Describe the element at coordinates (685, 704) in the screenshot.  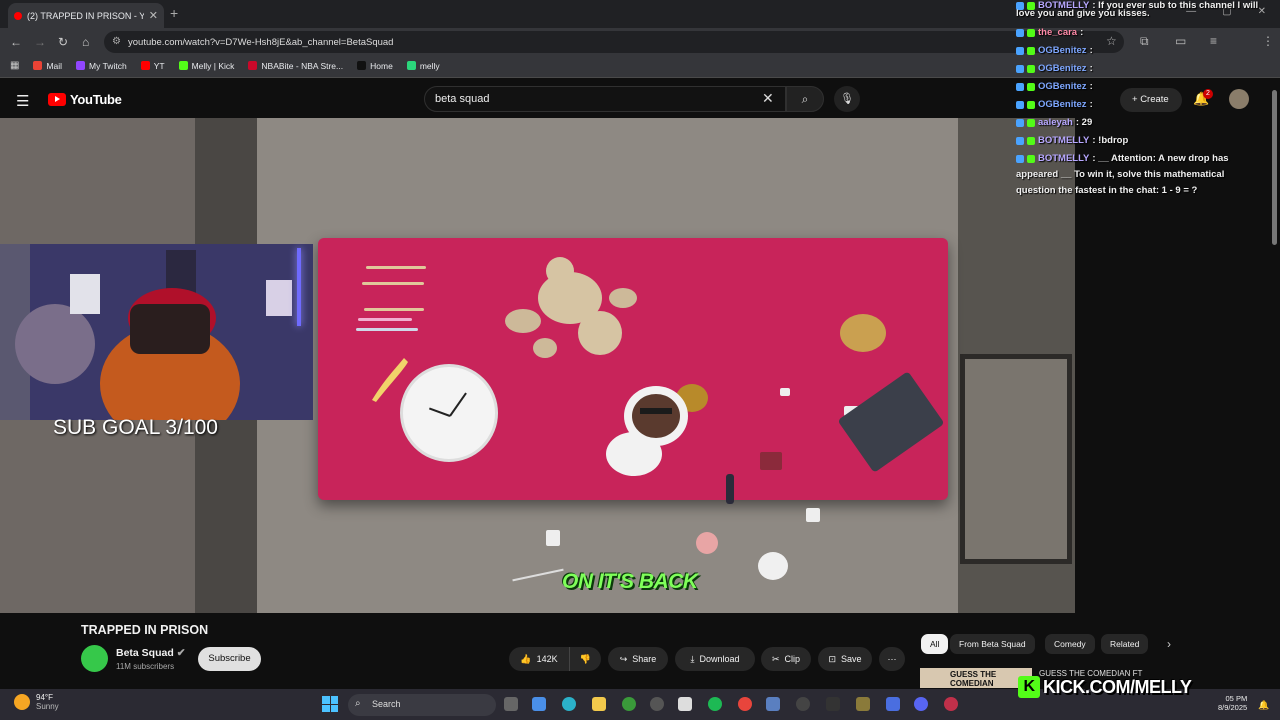
I see `store-icon` at that location.